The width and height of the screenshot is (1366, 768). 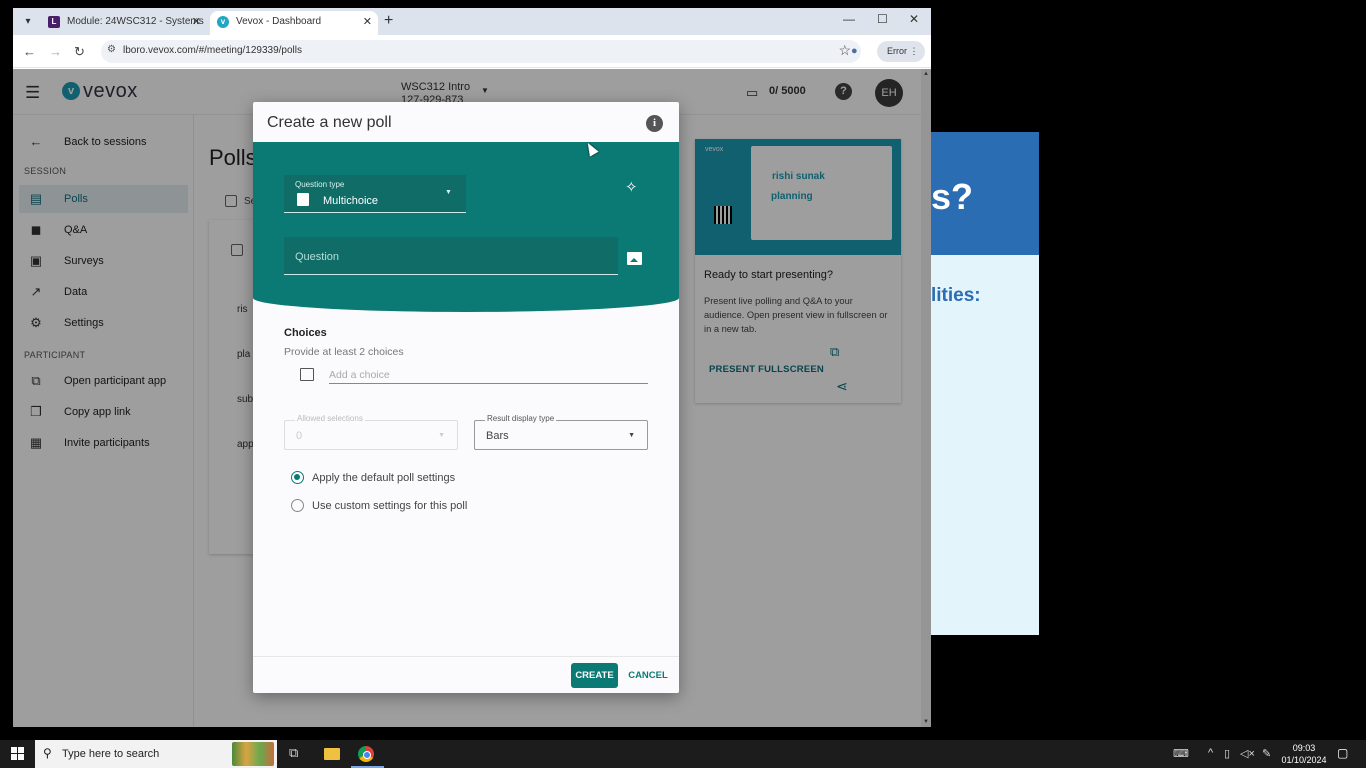 What do you see at coordinates (882, 19) in the screenshot?
I see `maximize-icon: ☐` at bounding box center [882, 19].